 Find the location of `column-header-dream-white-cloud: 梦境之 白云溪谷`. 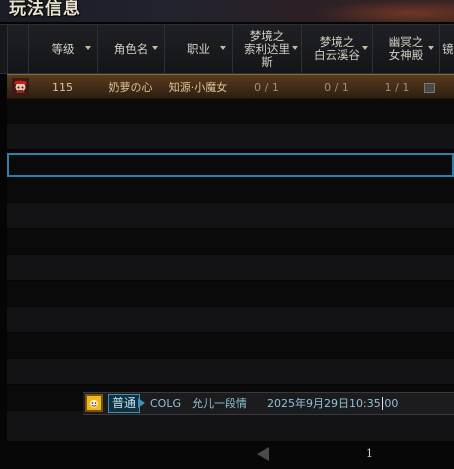

column-header-dream-white-cloud: 梦境之 白云溪谷 is located at coordinates (336, 49).